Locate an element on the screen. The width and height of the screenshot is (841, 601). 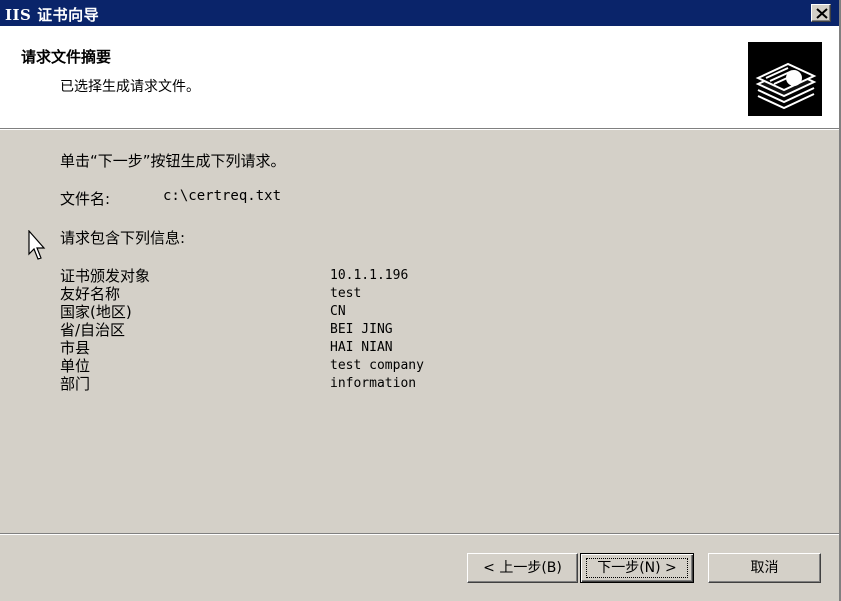
field-label: 证书颁发对象 is located at coordinates (105, 276).